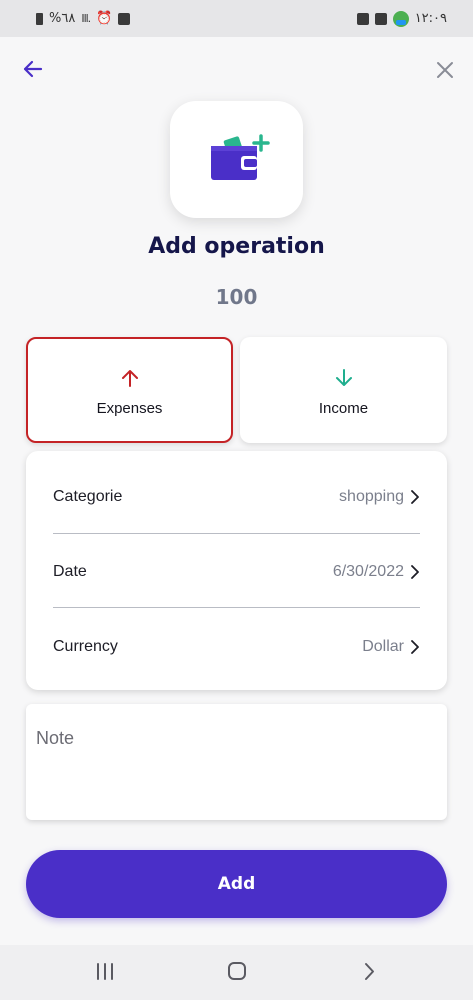  I want to click on close-icon, so click(445, 70).